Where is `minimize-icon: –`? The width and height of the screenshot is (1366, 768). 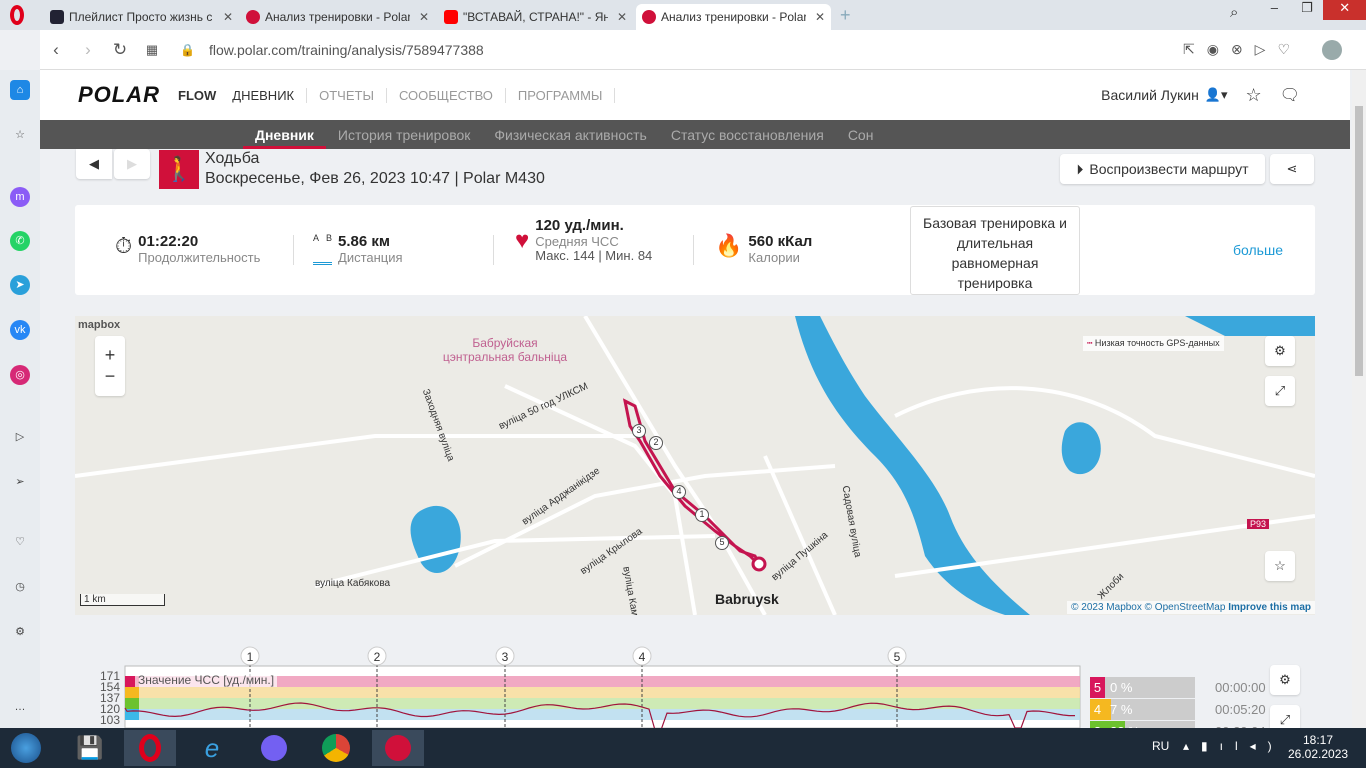 minimize-icon: – is located at coordinates (1274, 10).